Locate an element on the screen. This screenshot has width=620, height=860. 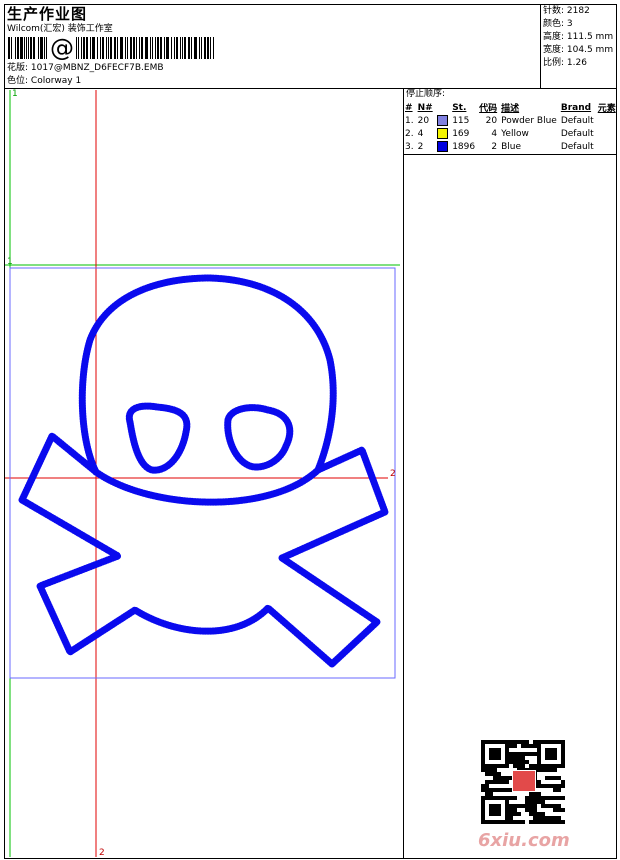
guide-label-2-bottom: 2 is located at coordinates (102, 853).